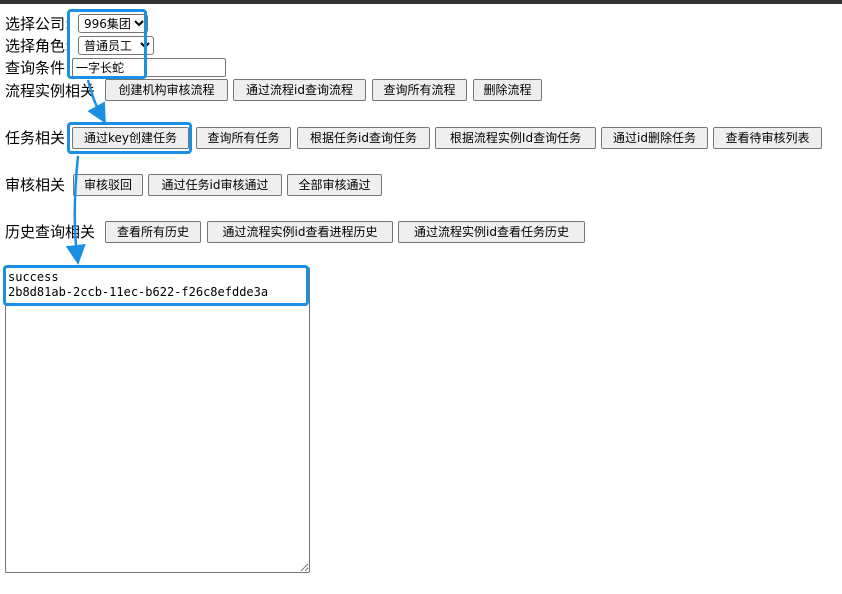  I want to click on review-section-label: 审核相关, so click(35, 185).